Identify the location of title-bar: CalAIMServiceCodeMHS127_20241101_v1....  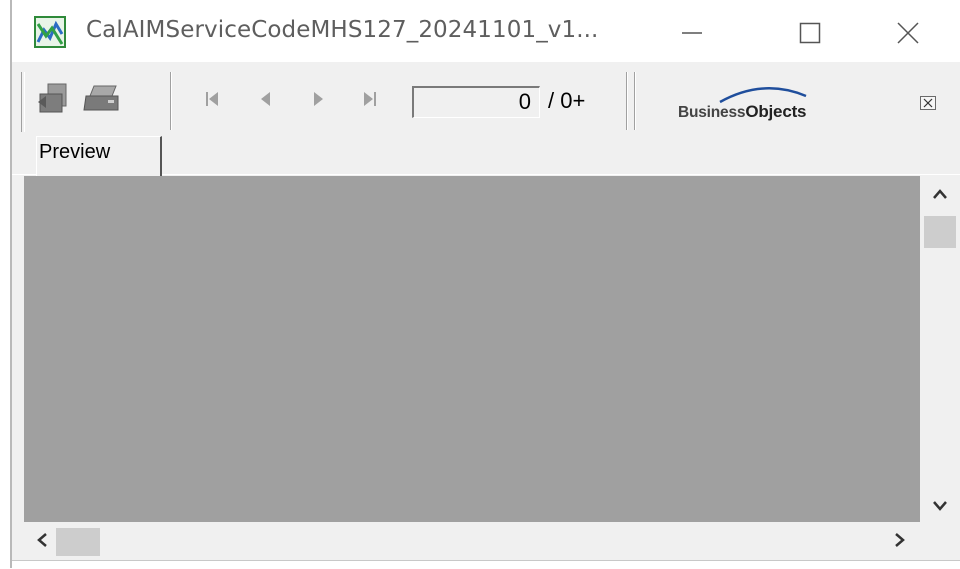
(486, 31).